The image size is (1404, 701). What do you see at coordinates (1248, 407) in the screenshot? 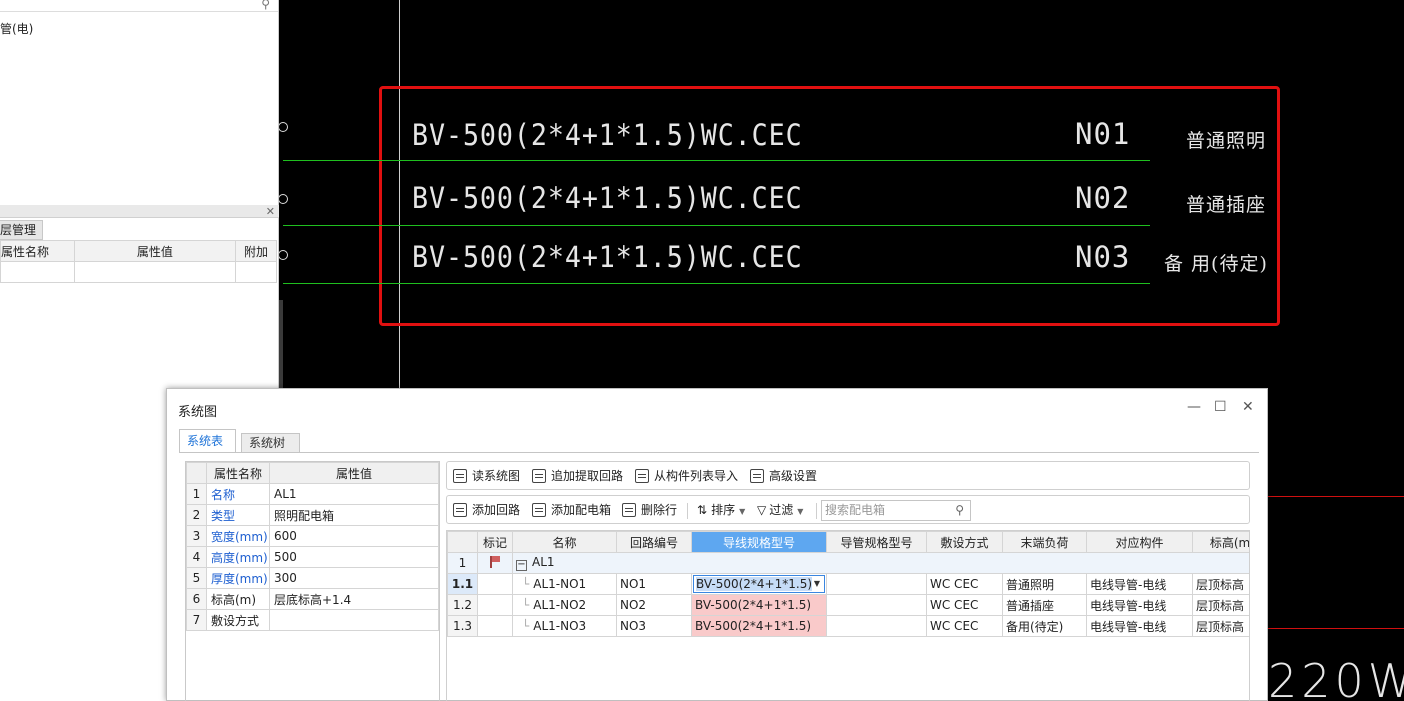
I see `close-button: ✕` at bounding box center [1248, 407].